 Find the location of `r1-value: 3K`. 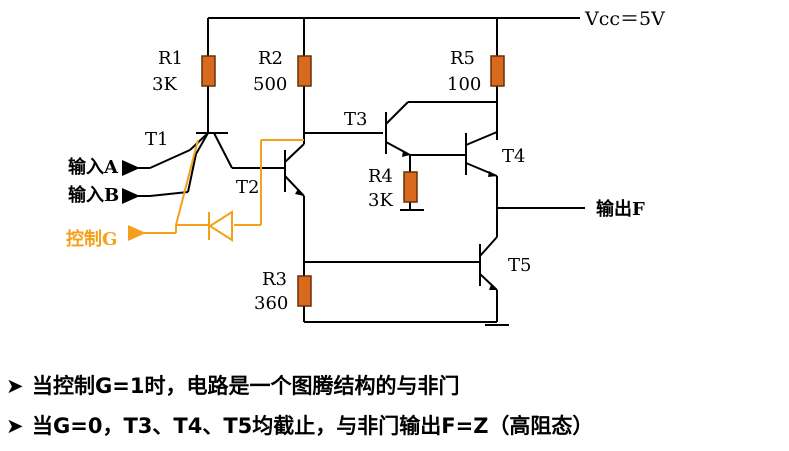

r1-value: 3K is located at coordinates (164, 84).